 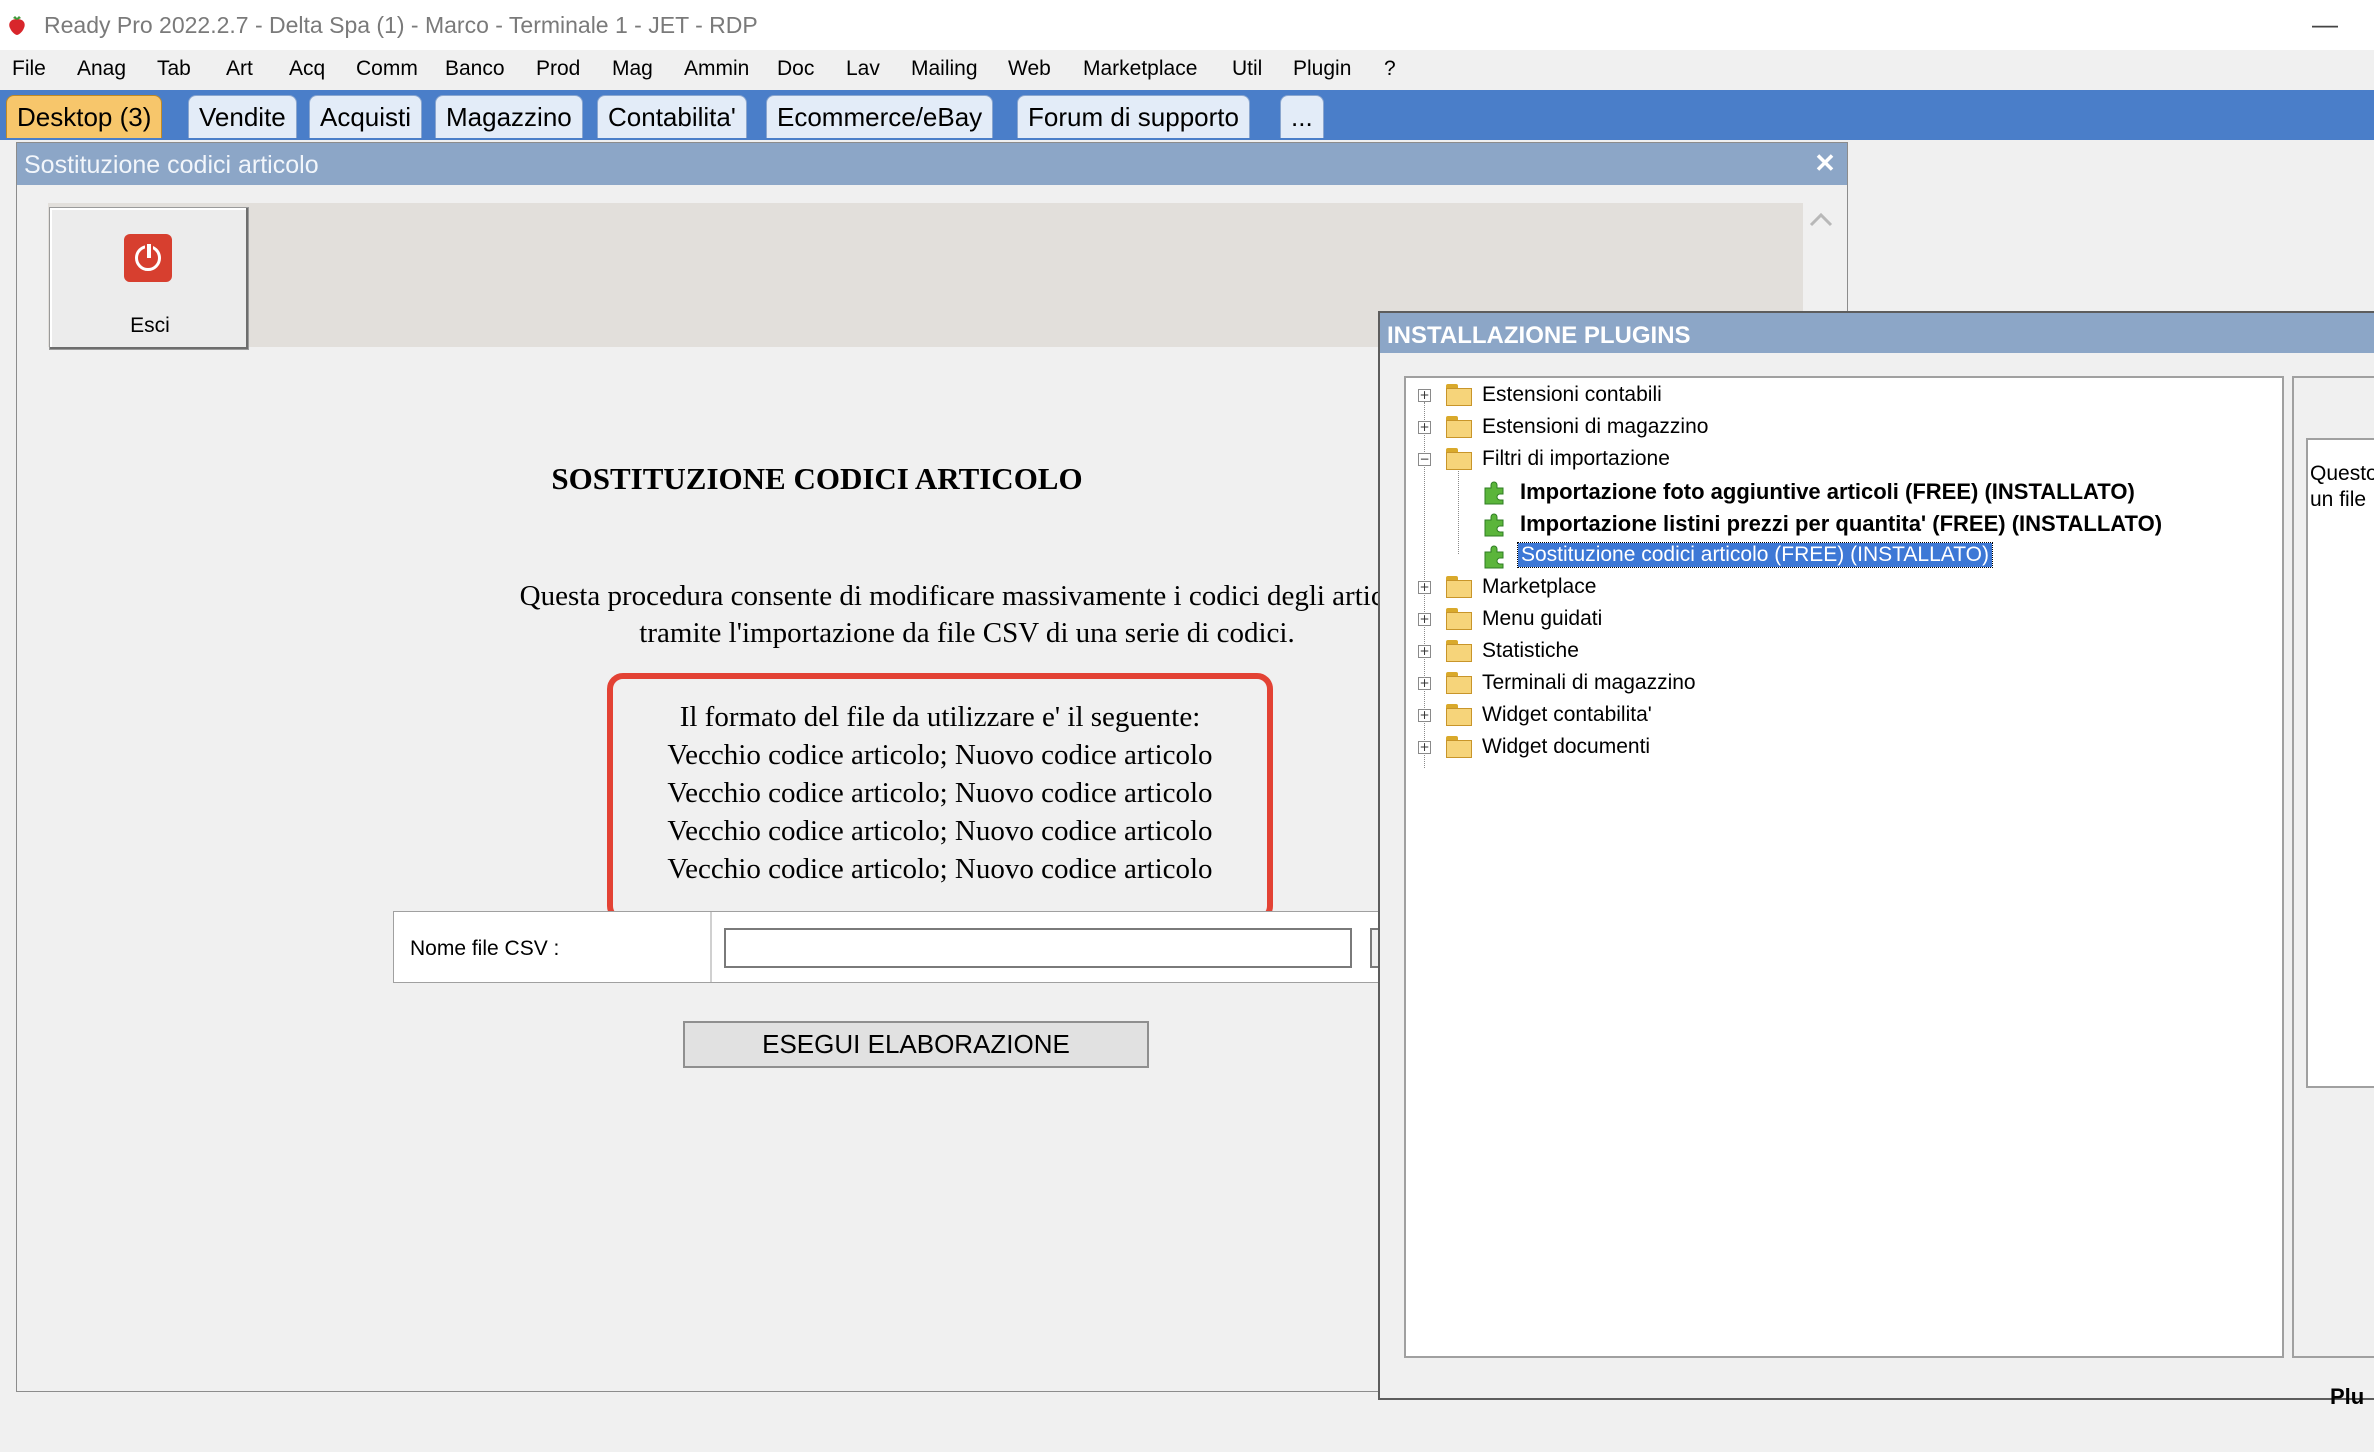 What do you see at coordinates (84, 116) in the screenshot?
I see `tab-desktop: Desktop (3)` at bounding box center [84, 116].